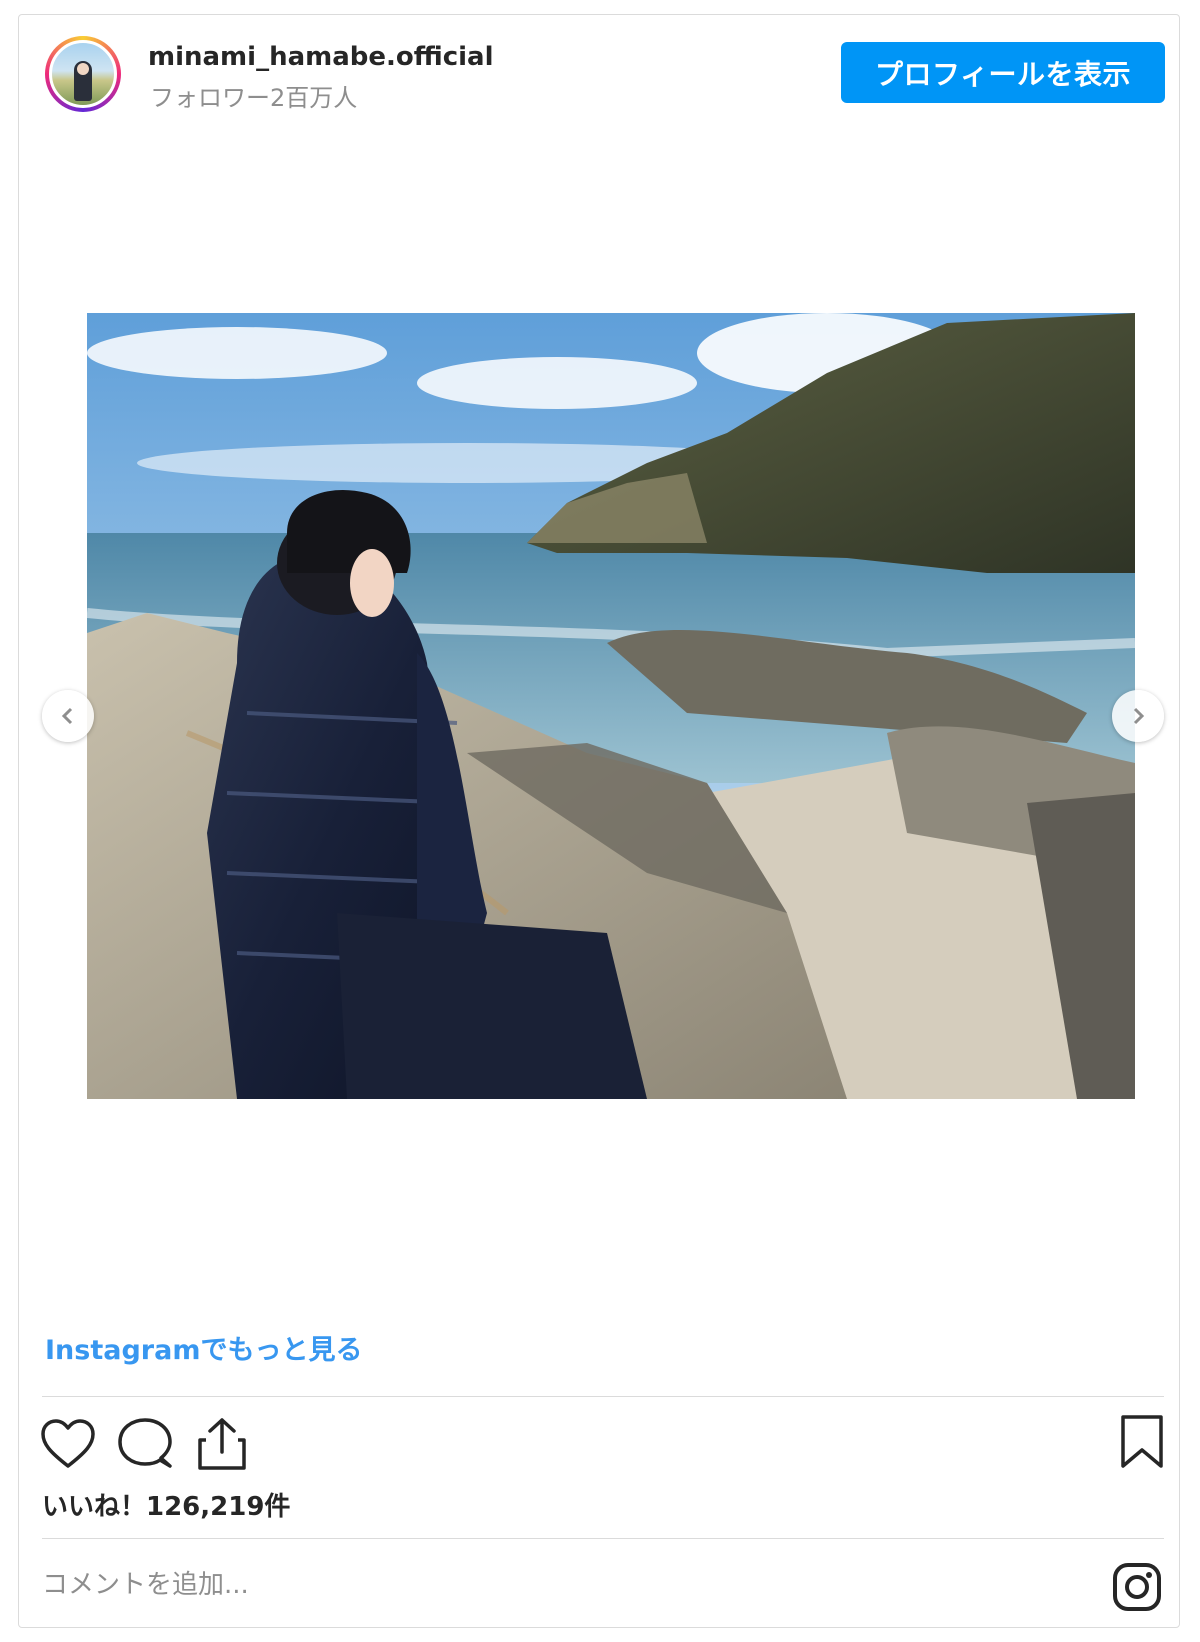 Image resolution: width=1200 pixels, height=1642 pixels. I want to click on share-icon, so click(222, 1444).